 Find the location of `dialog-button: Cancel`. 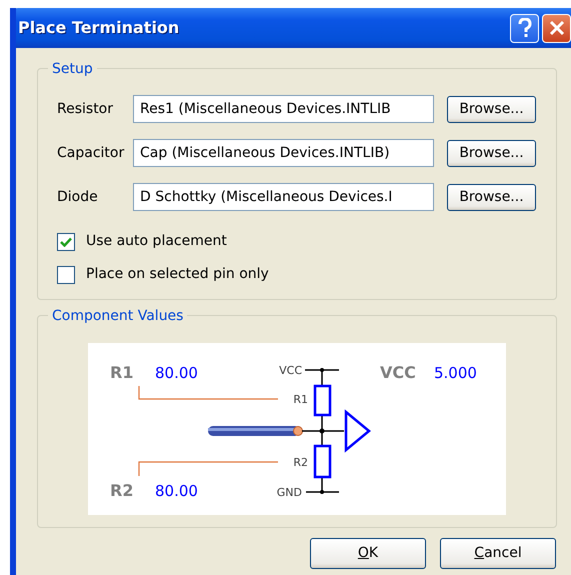

dialog-button: Cancel is located at coordinates (498, 553).